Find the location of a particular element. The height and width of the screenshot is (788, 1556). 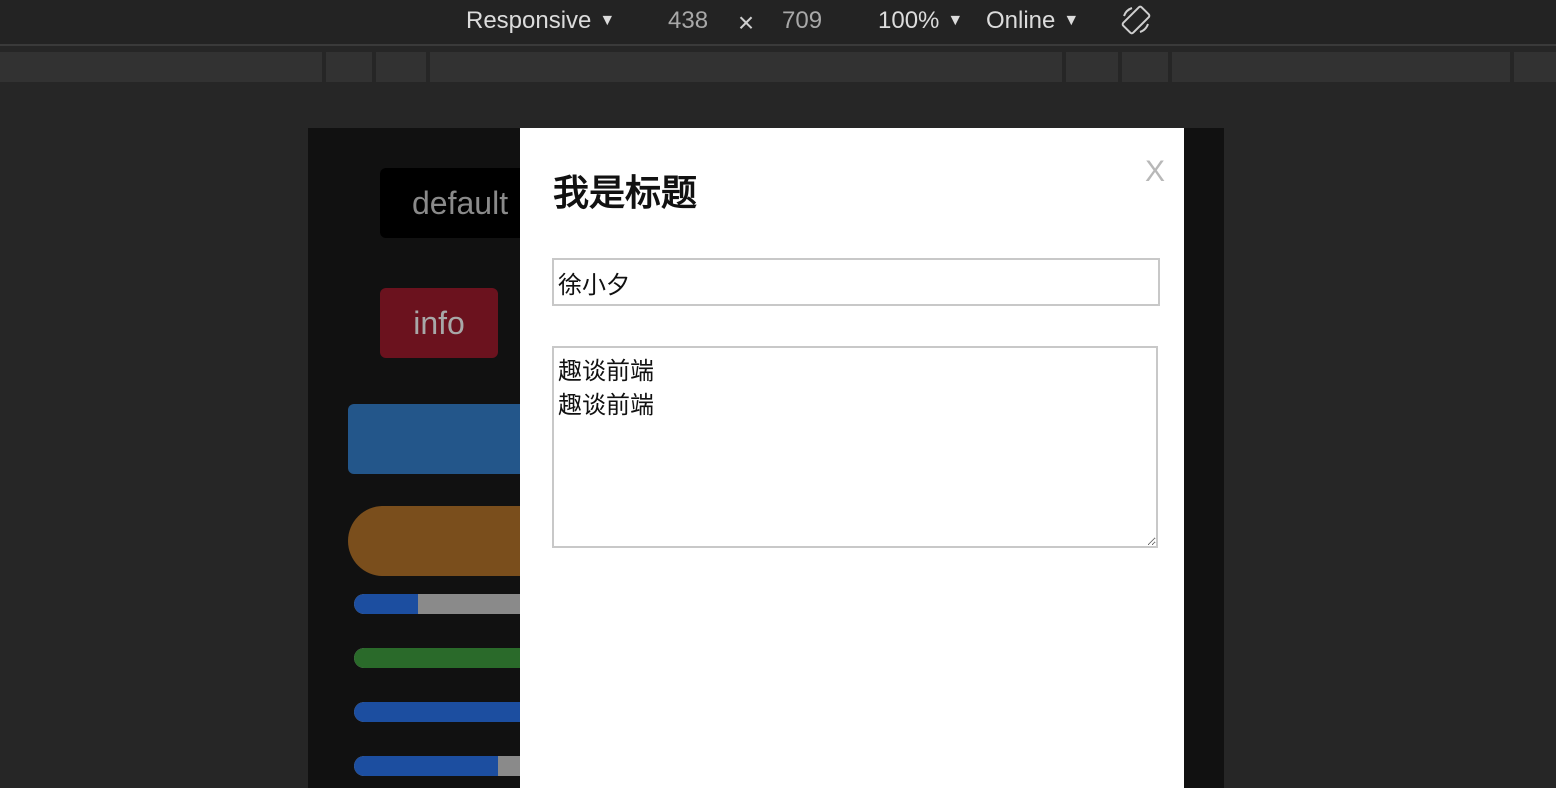

network-label: Online is located at coordinates (1021, 20).